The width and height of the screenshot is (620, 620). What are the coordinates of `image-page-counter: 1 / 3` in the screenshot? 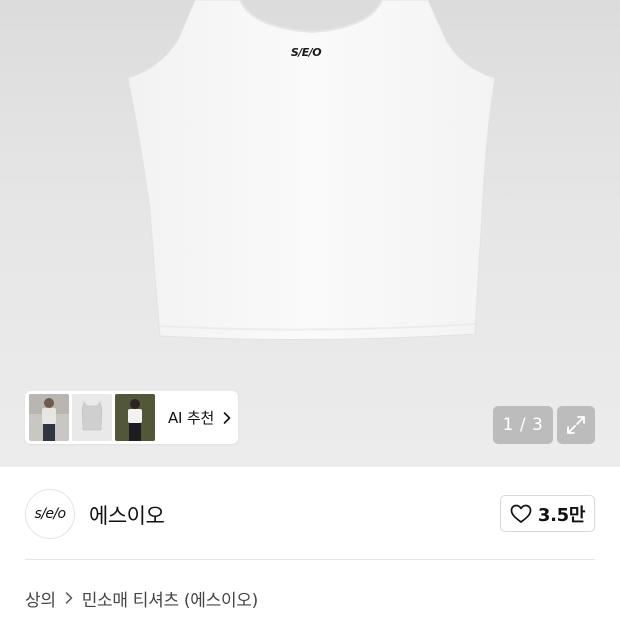 It's located at (523, 425).